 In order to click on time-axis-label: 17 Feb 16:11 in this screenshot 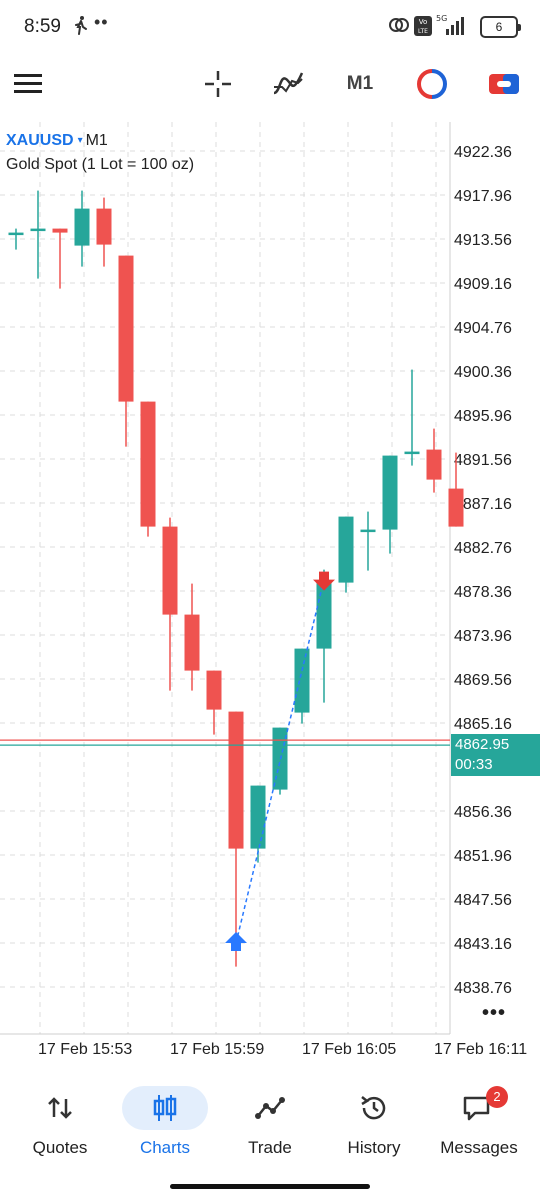, I will do `click(480, 1049)`.